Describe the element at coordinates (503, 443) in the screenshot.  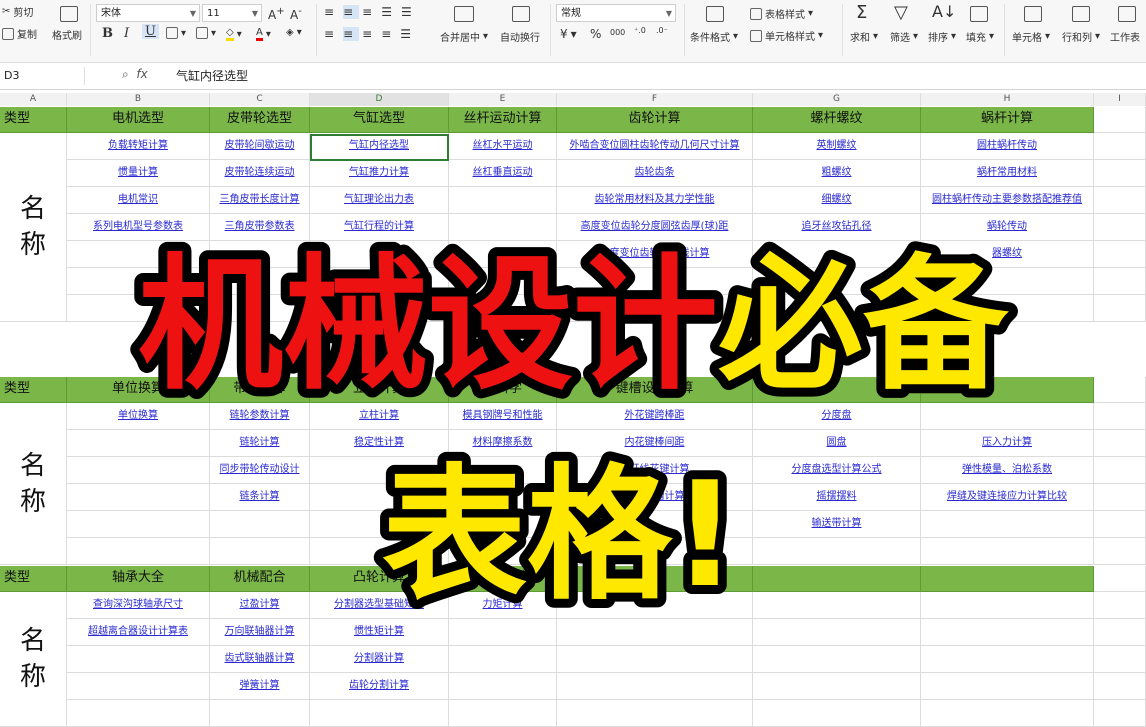
I see `table-cell: 材料摩擦系数` at that location.